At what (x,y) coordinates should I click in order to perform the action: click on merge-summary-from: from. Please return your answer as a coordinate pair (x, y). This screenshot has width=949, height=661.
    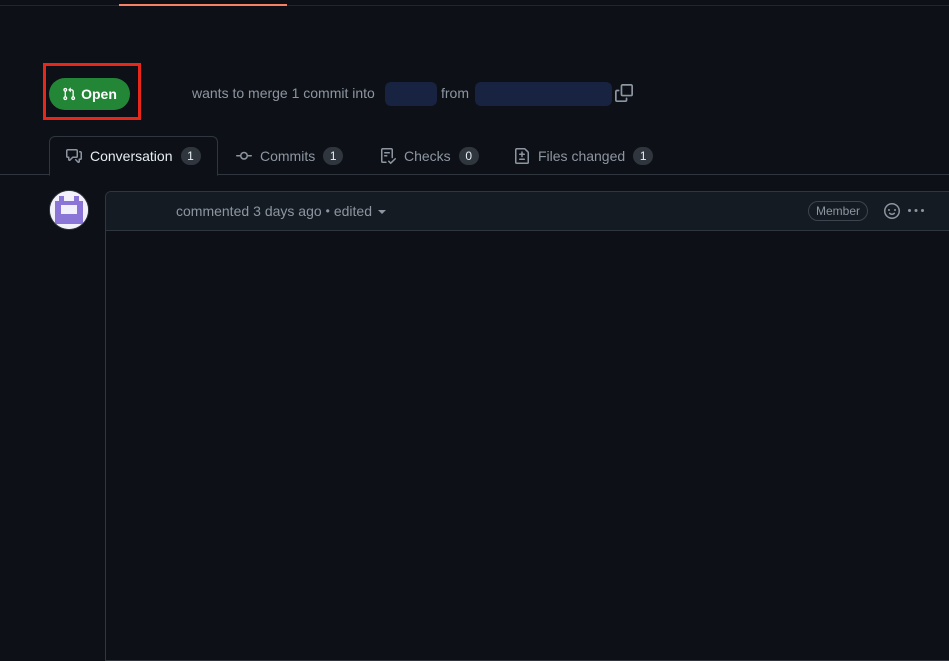
    Looking at the image, I should click on (455, 93).